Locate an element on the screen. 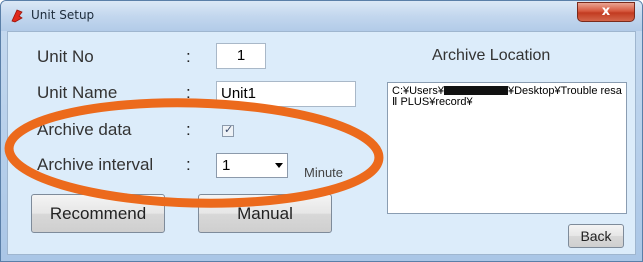 This screenshot has height=262, width=643. unit-no-value: 1 is located at coordinates (241, 55).